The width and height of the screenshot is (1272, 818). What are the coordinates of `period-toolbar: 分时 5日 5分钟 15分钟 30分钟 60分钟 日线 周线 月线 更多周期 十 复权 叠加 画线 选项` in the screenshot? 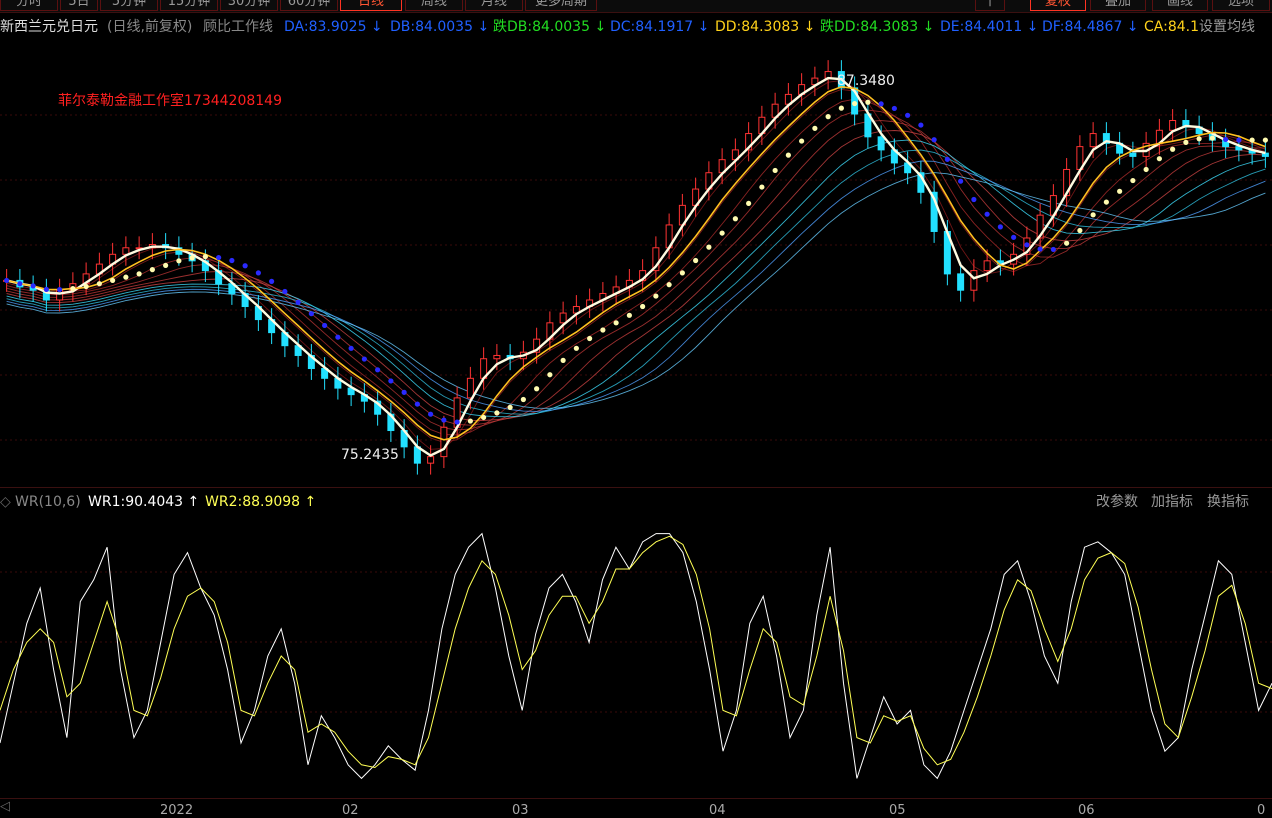 It's located at (636, 6).